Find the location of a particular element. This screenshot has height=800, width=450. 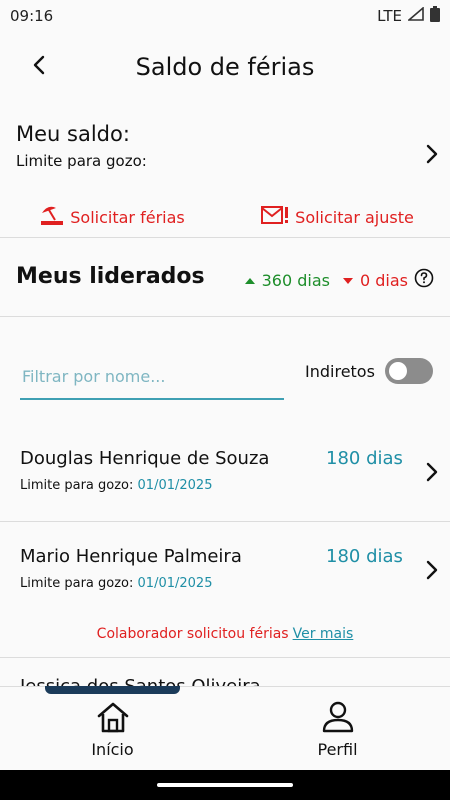

name-filter-input is located at coordinates (154, 376).